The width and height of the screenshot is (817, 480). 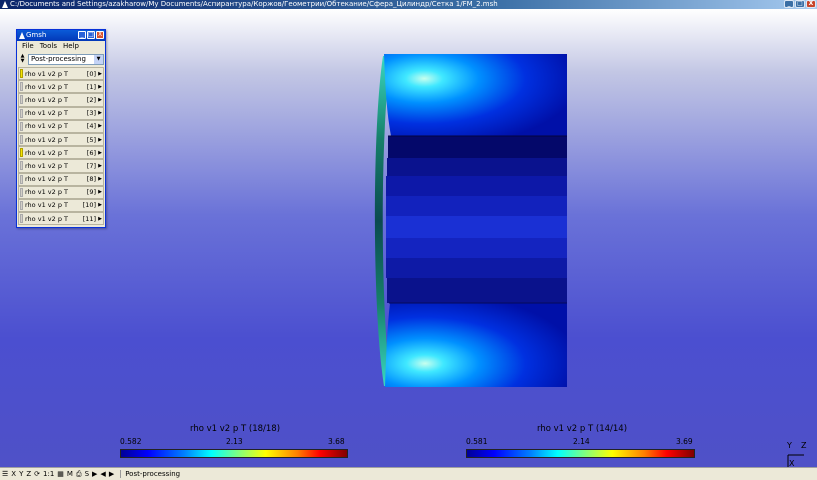 What do you see at coordinates (82, 35) in the screenshot?
I see `gmsh-minimize-button: _` at bounding box center [82, 35].